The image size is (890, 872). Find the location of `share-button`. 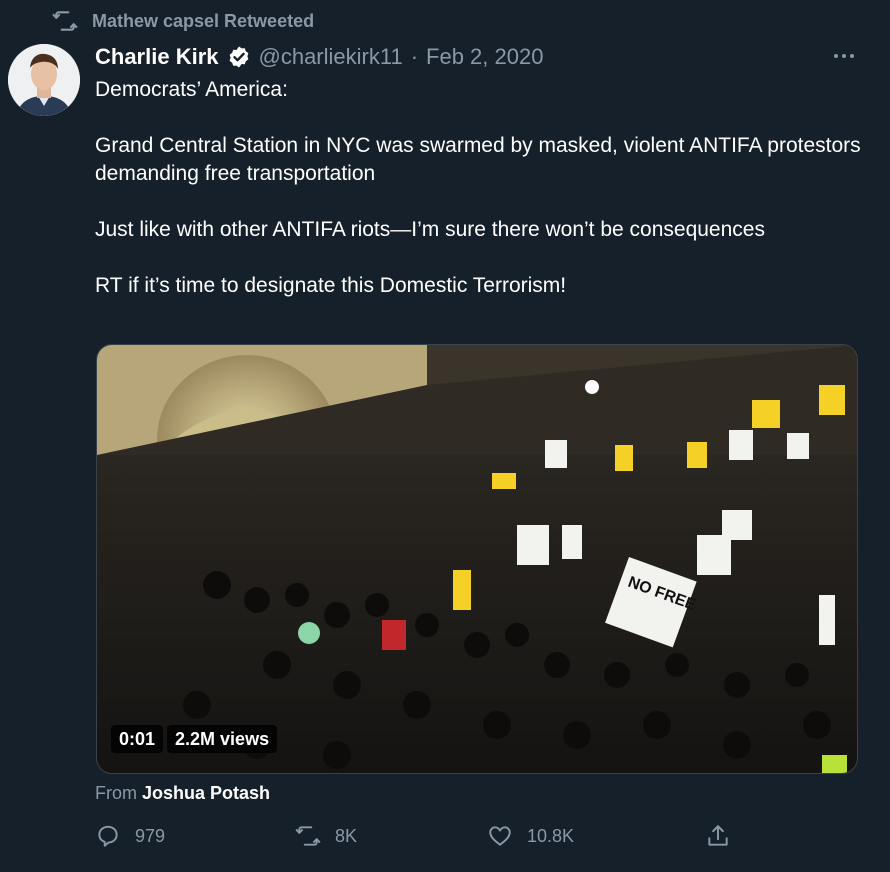

share-button is located at coordinates (718, 836).